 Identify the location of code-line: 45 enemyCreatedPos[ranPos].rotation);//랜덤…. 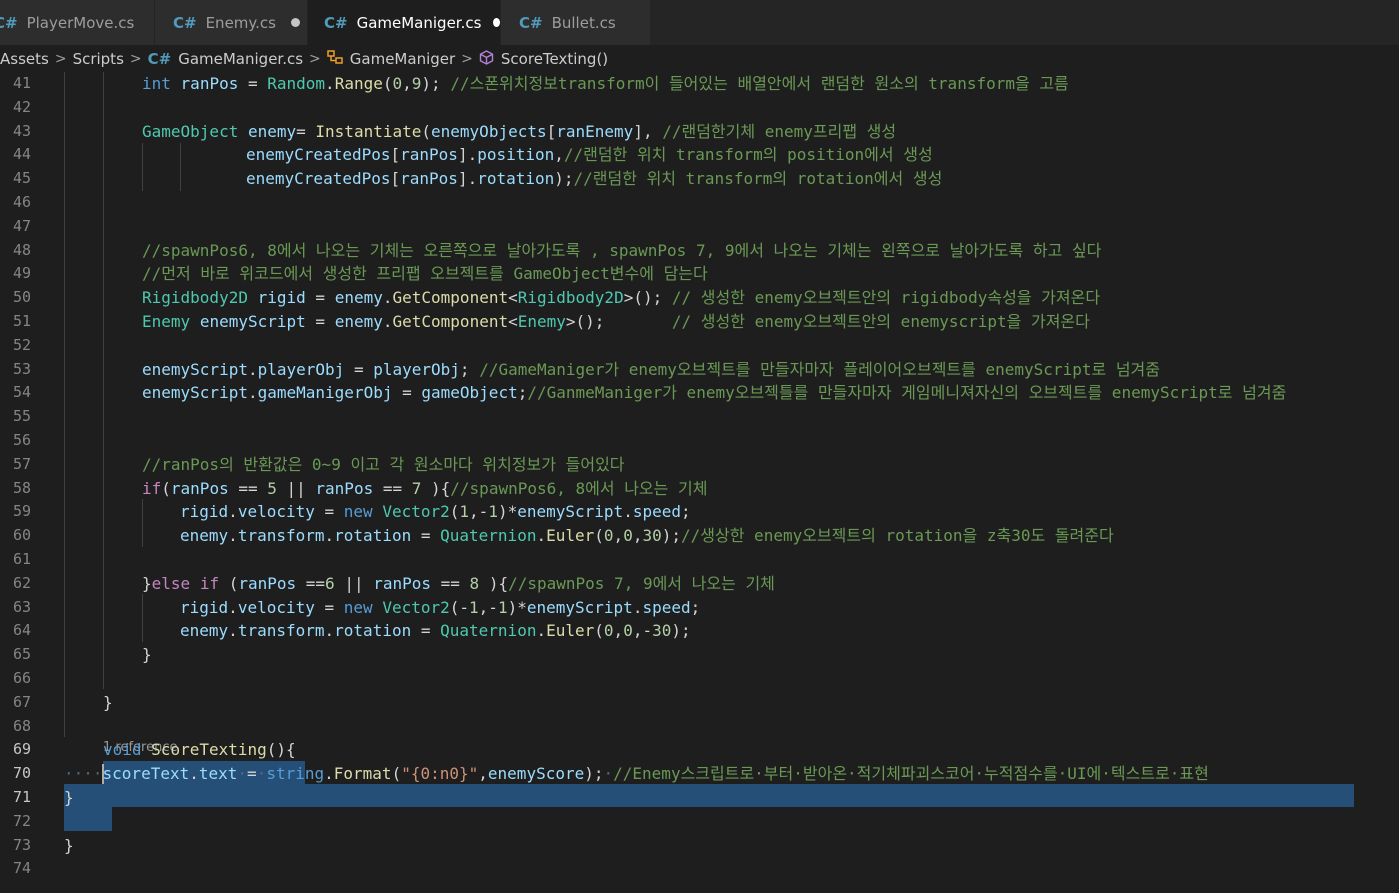
(699, 179).